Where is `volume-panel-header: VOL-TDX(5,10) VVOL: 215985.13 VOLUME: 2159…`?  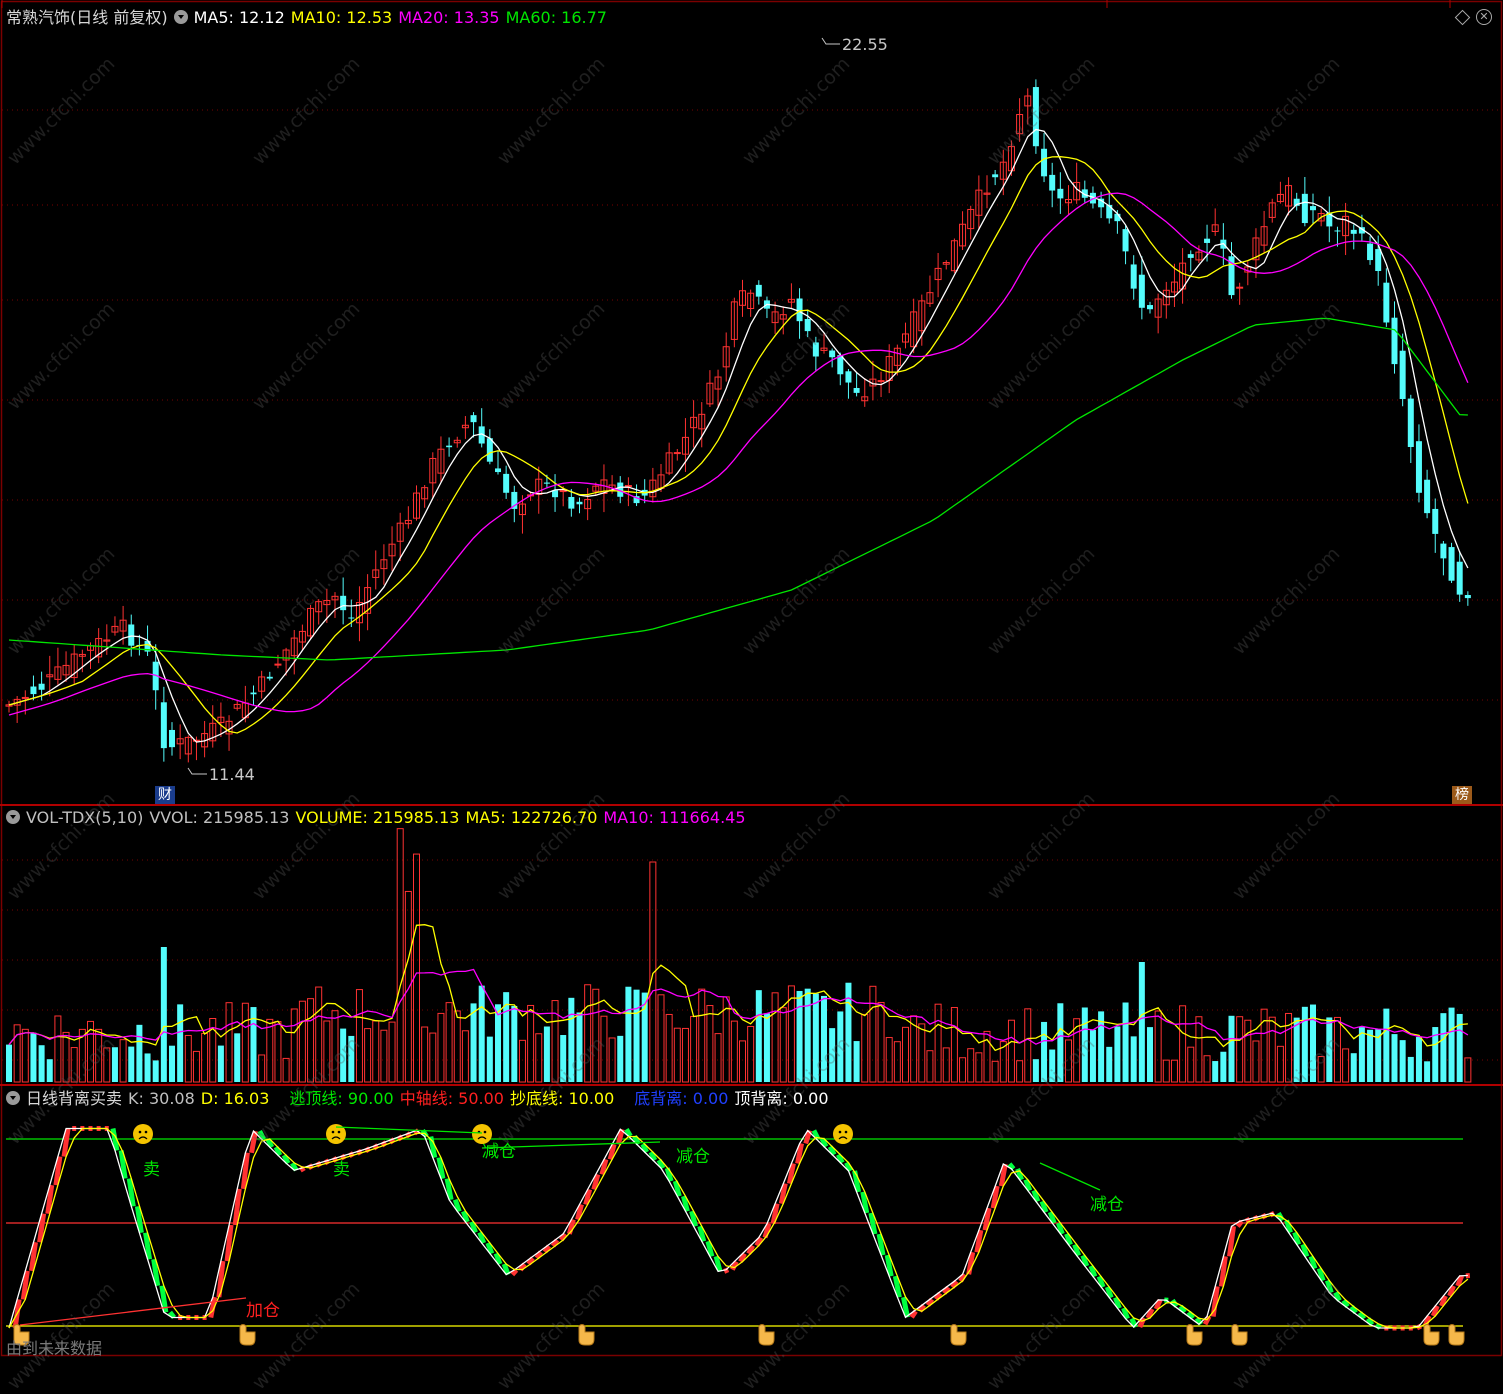
volume-panel-header: VOL-TDX(5,10) VVOL: 215985.13 VOLUME: 2159… is located at coordinates (379, 818).